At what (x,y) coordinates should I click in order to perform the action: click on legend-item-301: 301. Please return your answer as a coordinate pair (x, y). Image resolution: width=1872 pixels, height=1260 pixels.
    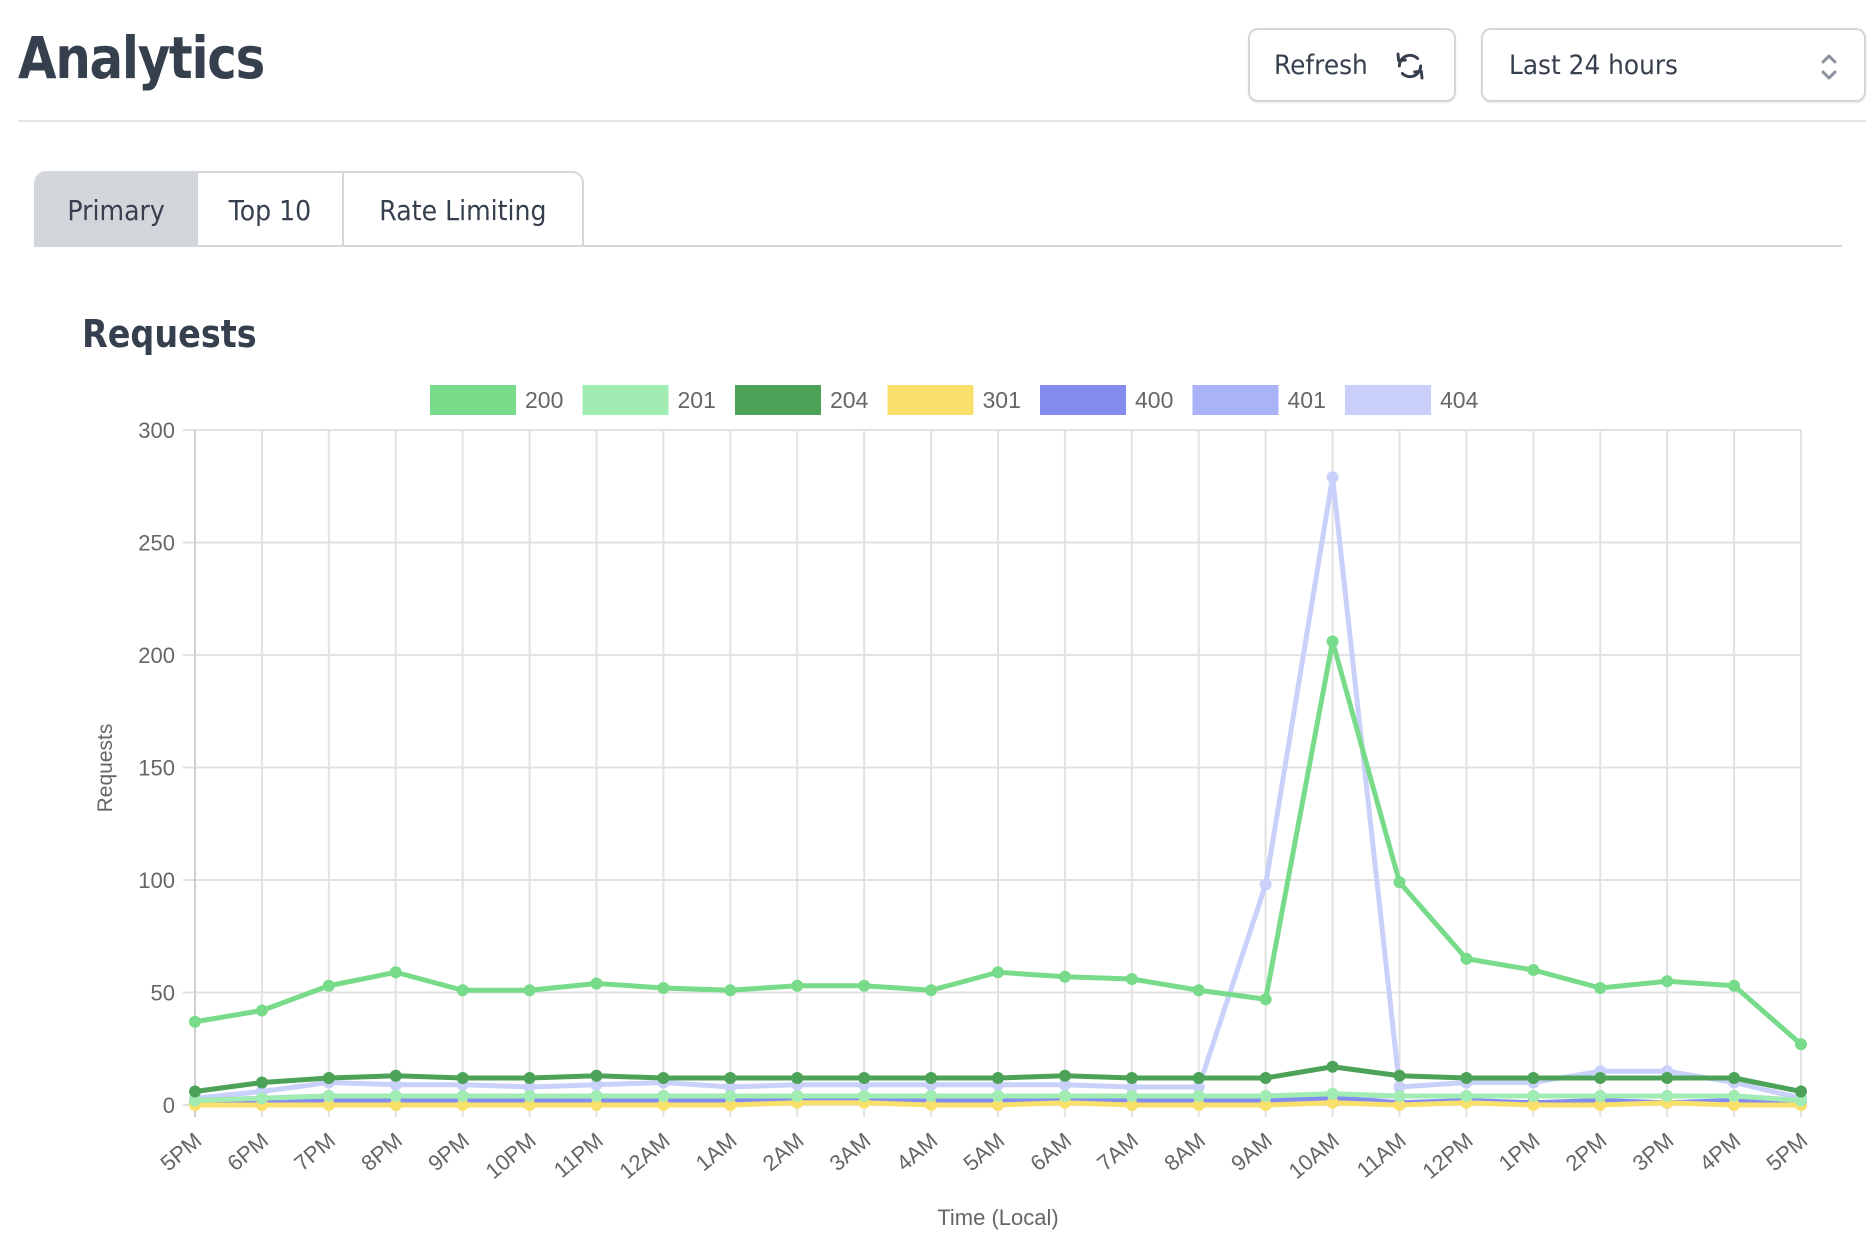
    Looking at the image, I should click on (954, 400).